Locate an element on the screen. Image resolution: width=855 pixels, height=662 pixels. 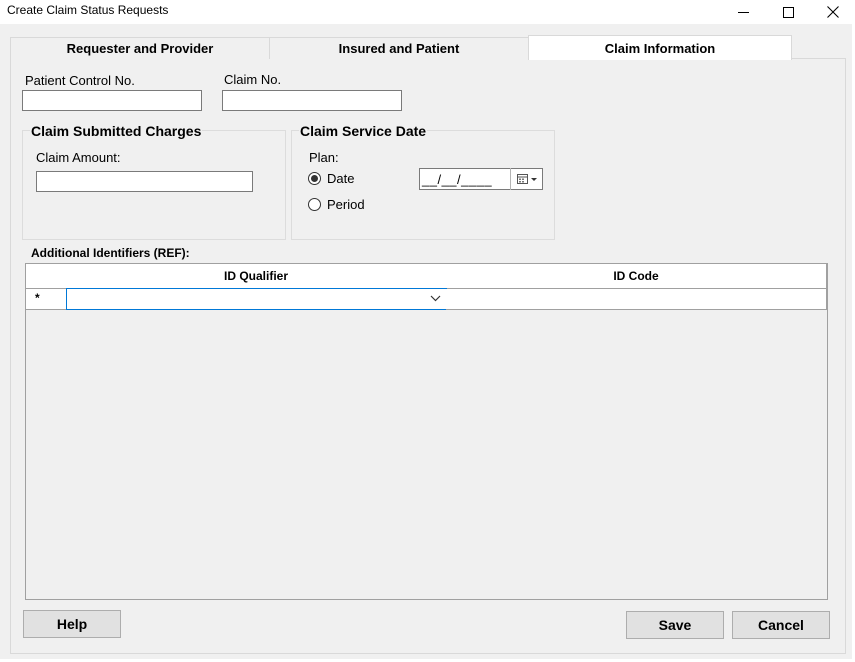
claim-service-date-title: Claim Service Date is located at coordinates (363, 131).